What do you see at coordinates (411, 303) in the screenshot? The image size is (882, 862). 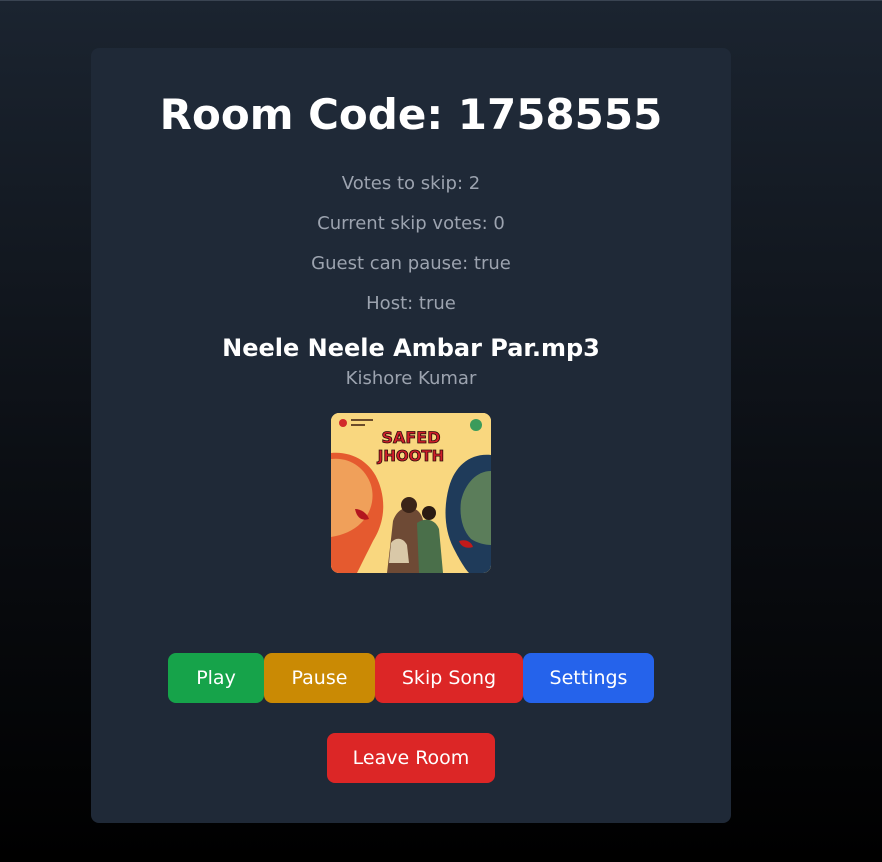 I see `host-text: Host: true` at bounding box center [411, 303].